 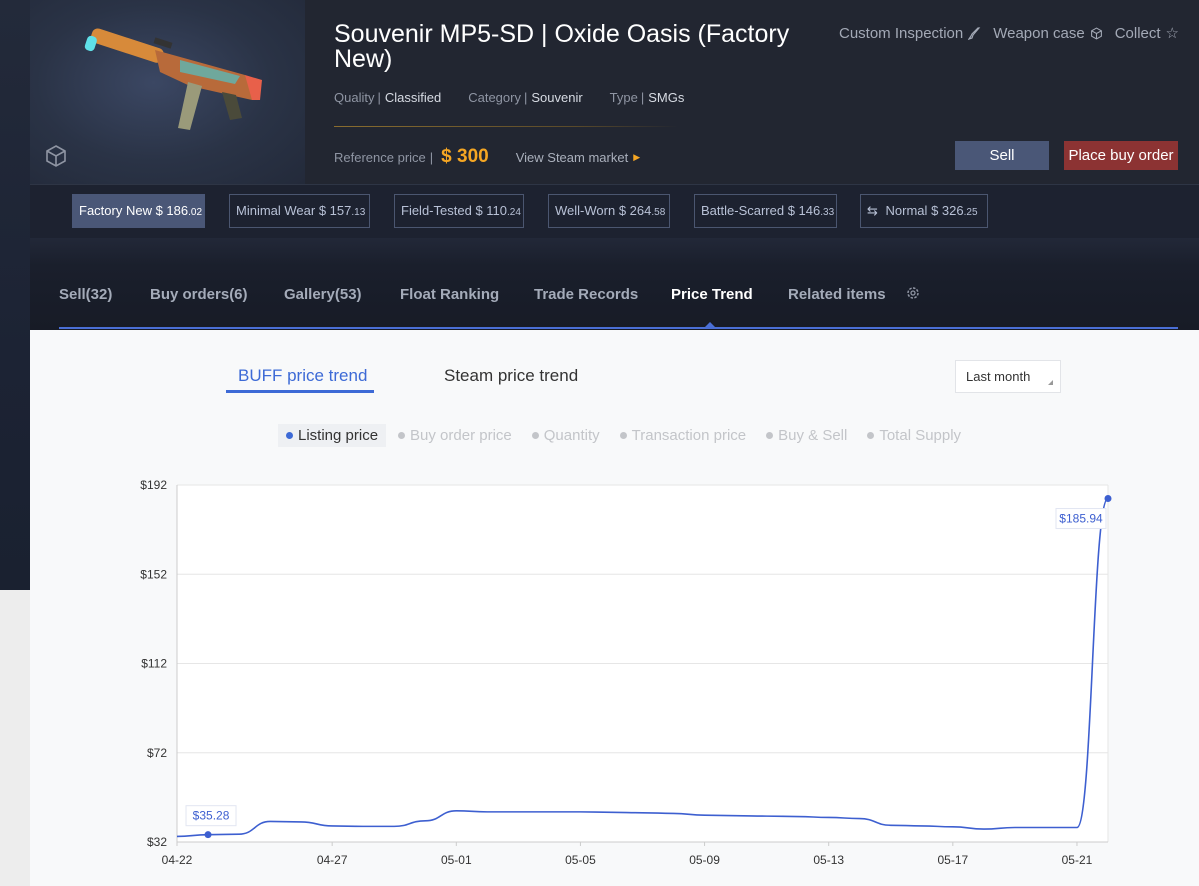 I want to click on y-tick-label: $152, so click(x=153, y=574).